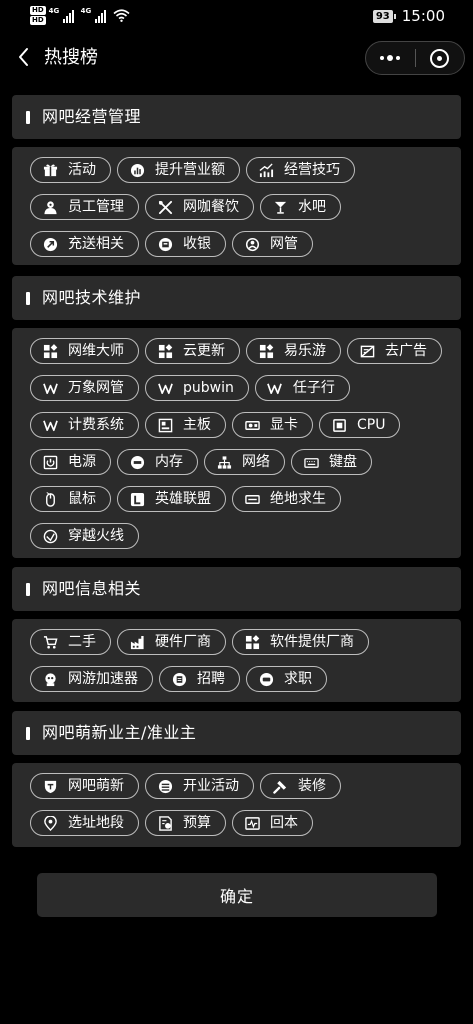 The image size is (473, 1024). I want to click on tag-label: 主板, so click(197, 425).